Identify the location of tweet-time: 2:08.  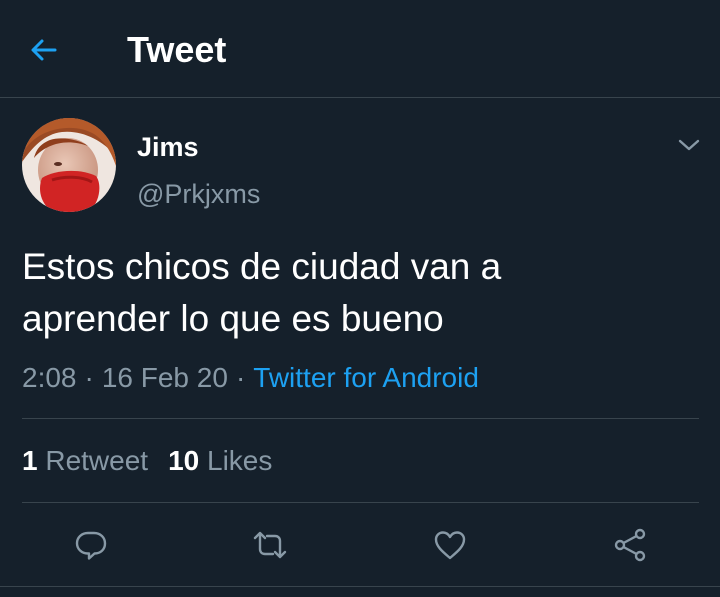
(49, 377).